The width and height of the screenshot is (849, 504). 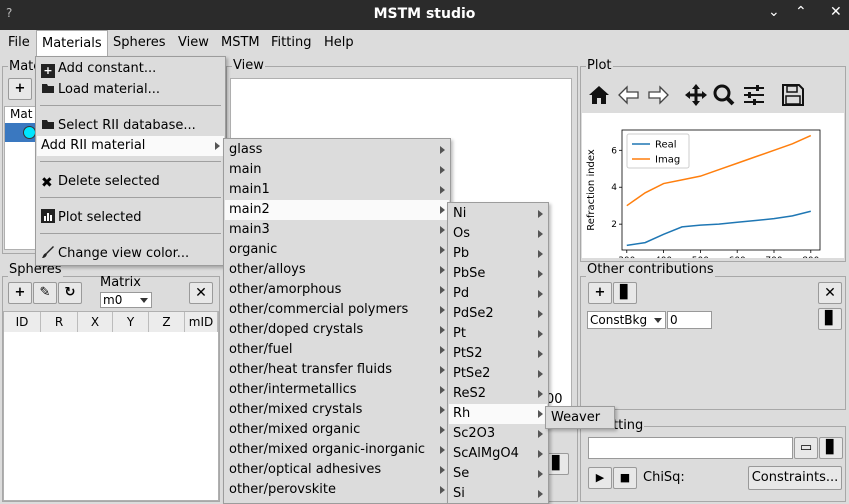 What do you see at coordinates (773, 257) in the screenshot?
I see `x-tick-label: 700` at bounding box center [773, 257].